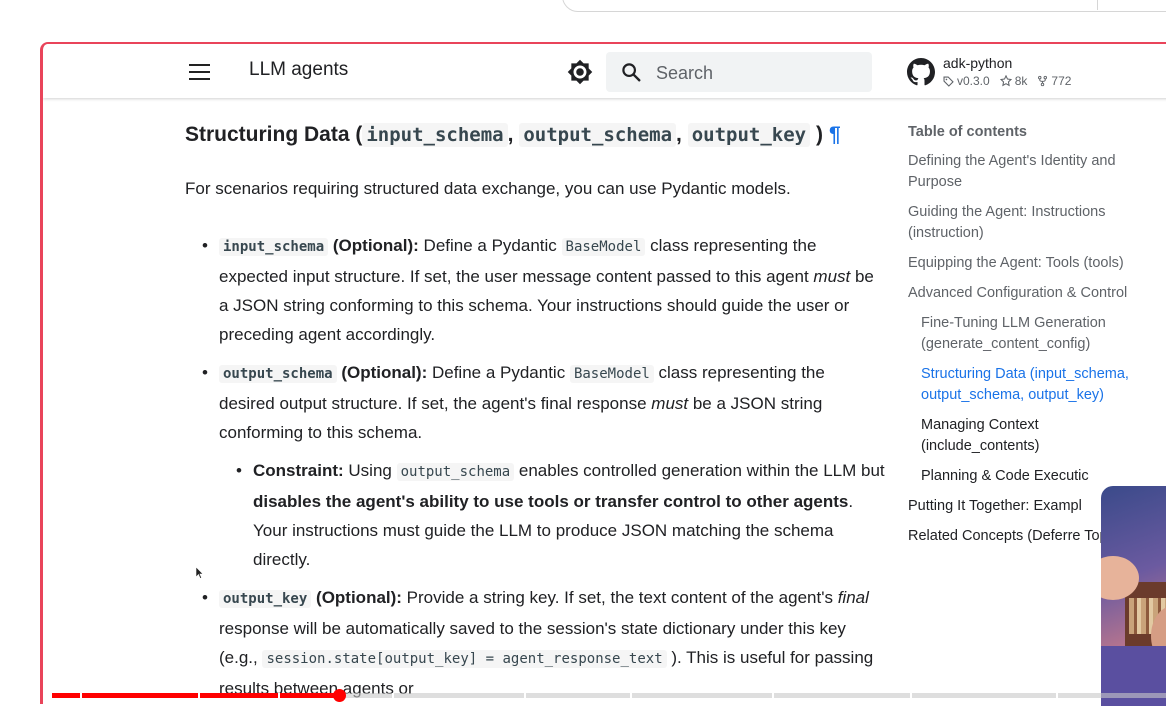 The image size is (1166, 706). What do you see at coordinates (1028, 476) in the screenshot?
I see `toc-item-planning: Planning & Code Executic` at bounding box center [1028, 476].